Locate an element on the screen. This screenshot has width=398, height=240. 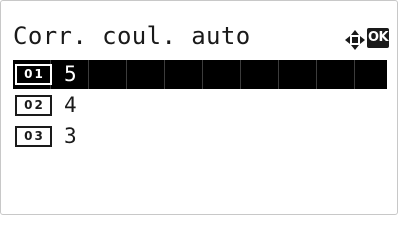
item-label: 3 is located at coordinates (70, 136).